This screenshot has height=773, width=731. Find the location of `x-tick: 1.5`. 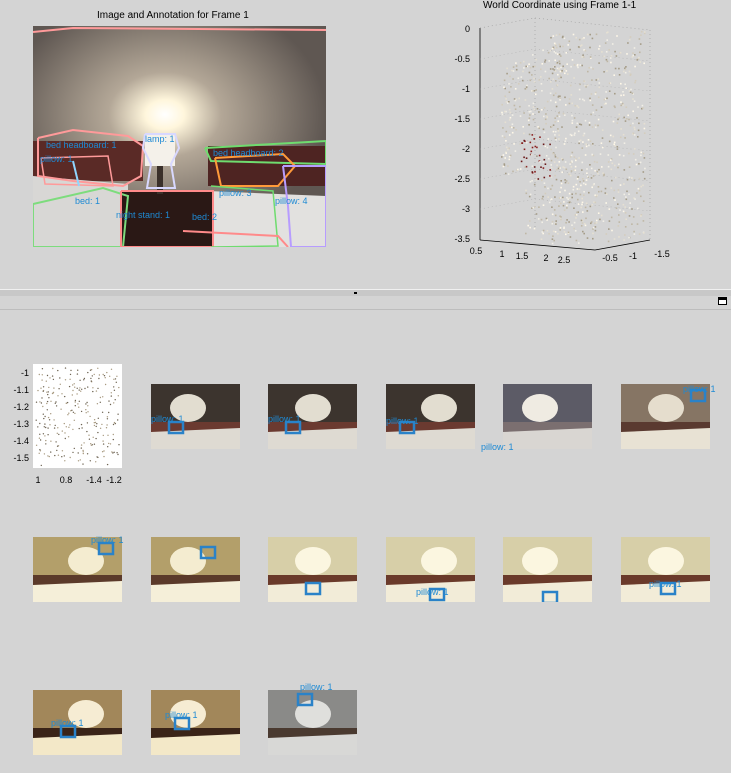

x-tick: 1.5 is located at coordinates (522, 256).